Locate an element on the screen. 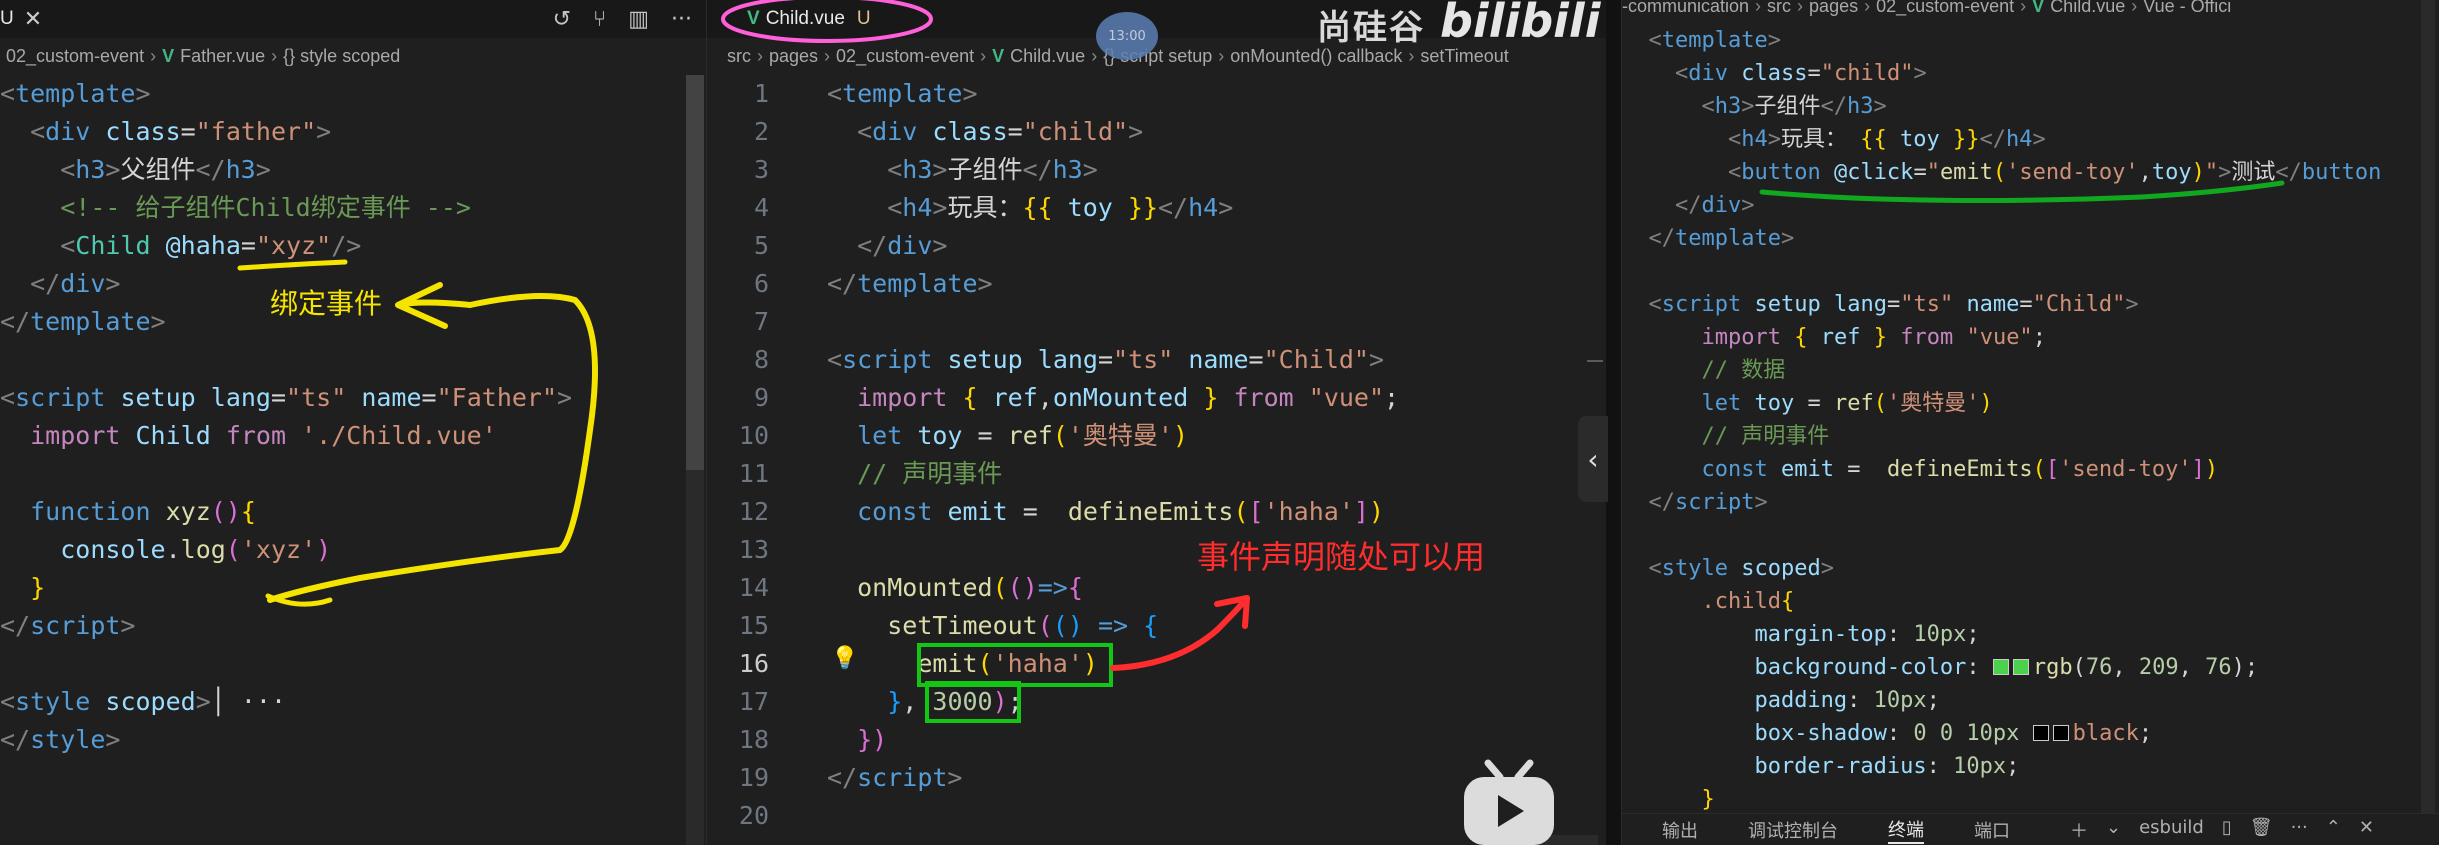 The image size is (2439, 845). panel-tab-ports: 端口 is located at coordinates (1992, 830).